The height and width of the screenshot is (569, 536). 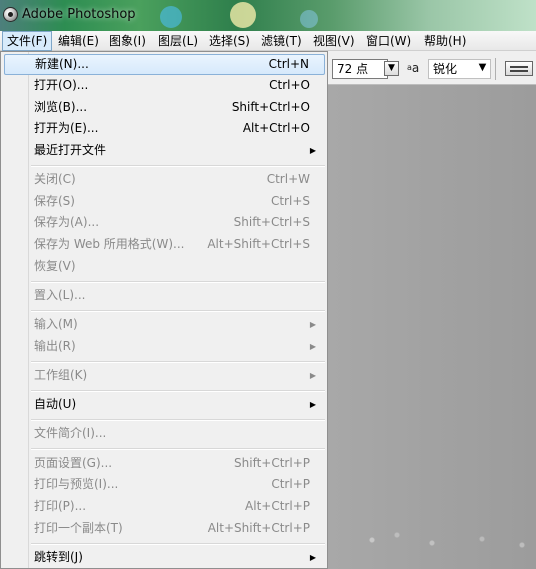 What do you see at coordinates (288, 64) in the screenshot?
I see `menu-item-shortcut: Ctrl+N` at bounding box center [288, 64].